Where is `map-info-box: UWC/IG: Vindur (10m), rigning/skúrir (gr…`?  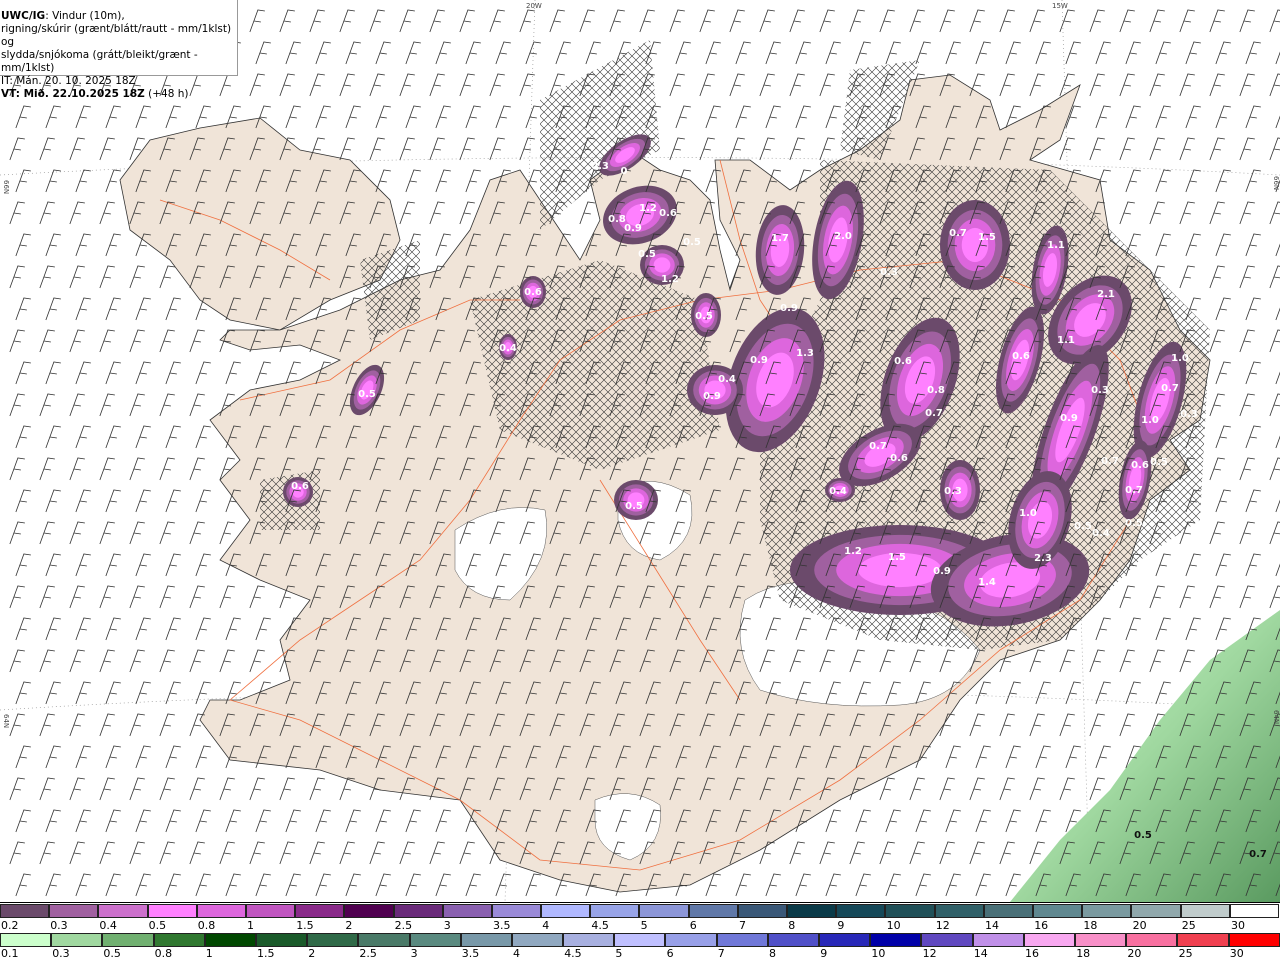 map-info-box: UWC/IG: Vindur (10m), rigning/skúrir (gr… is located at coordinates (119, 50).